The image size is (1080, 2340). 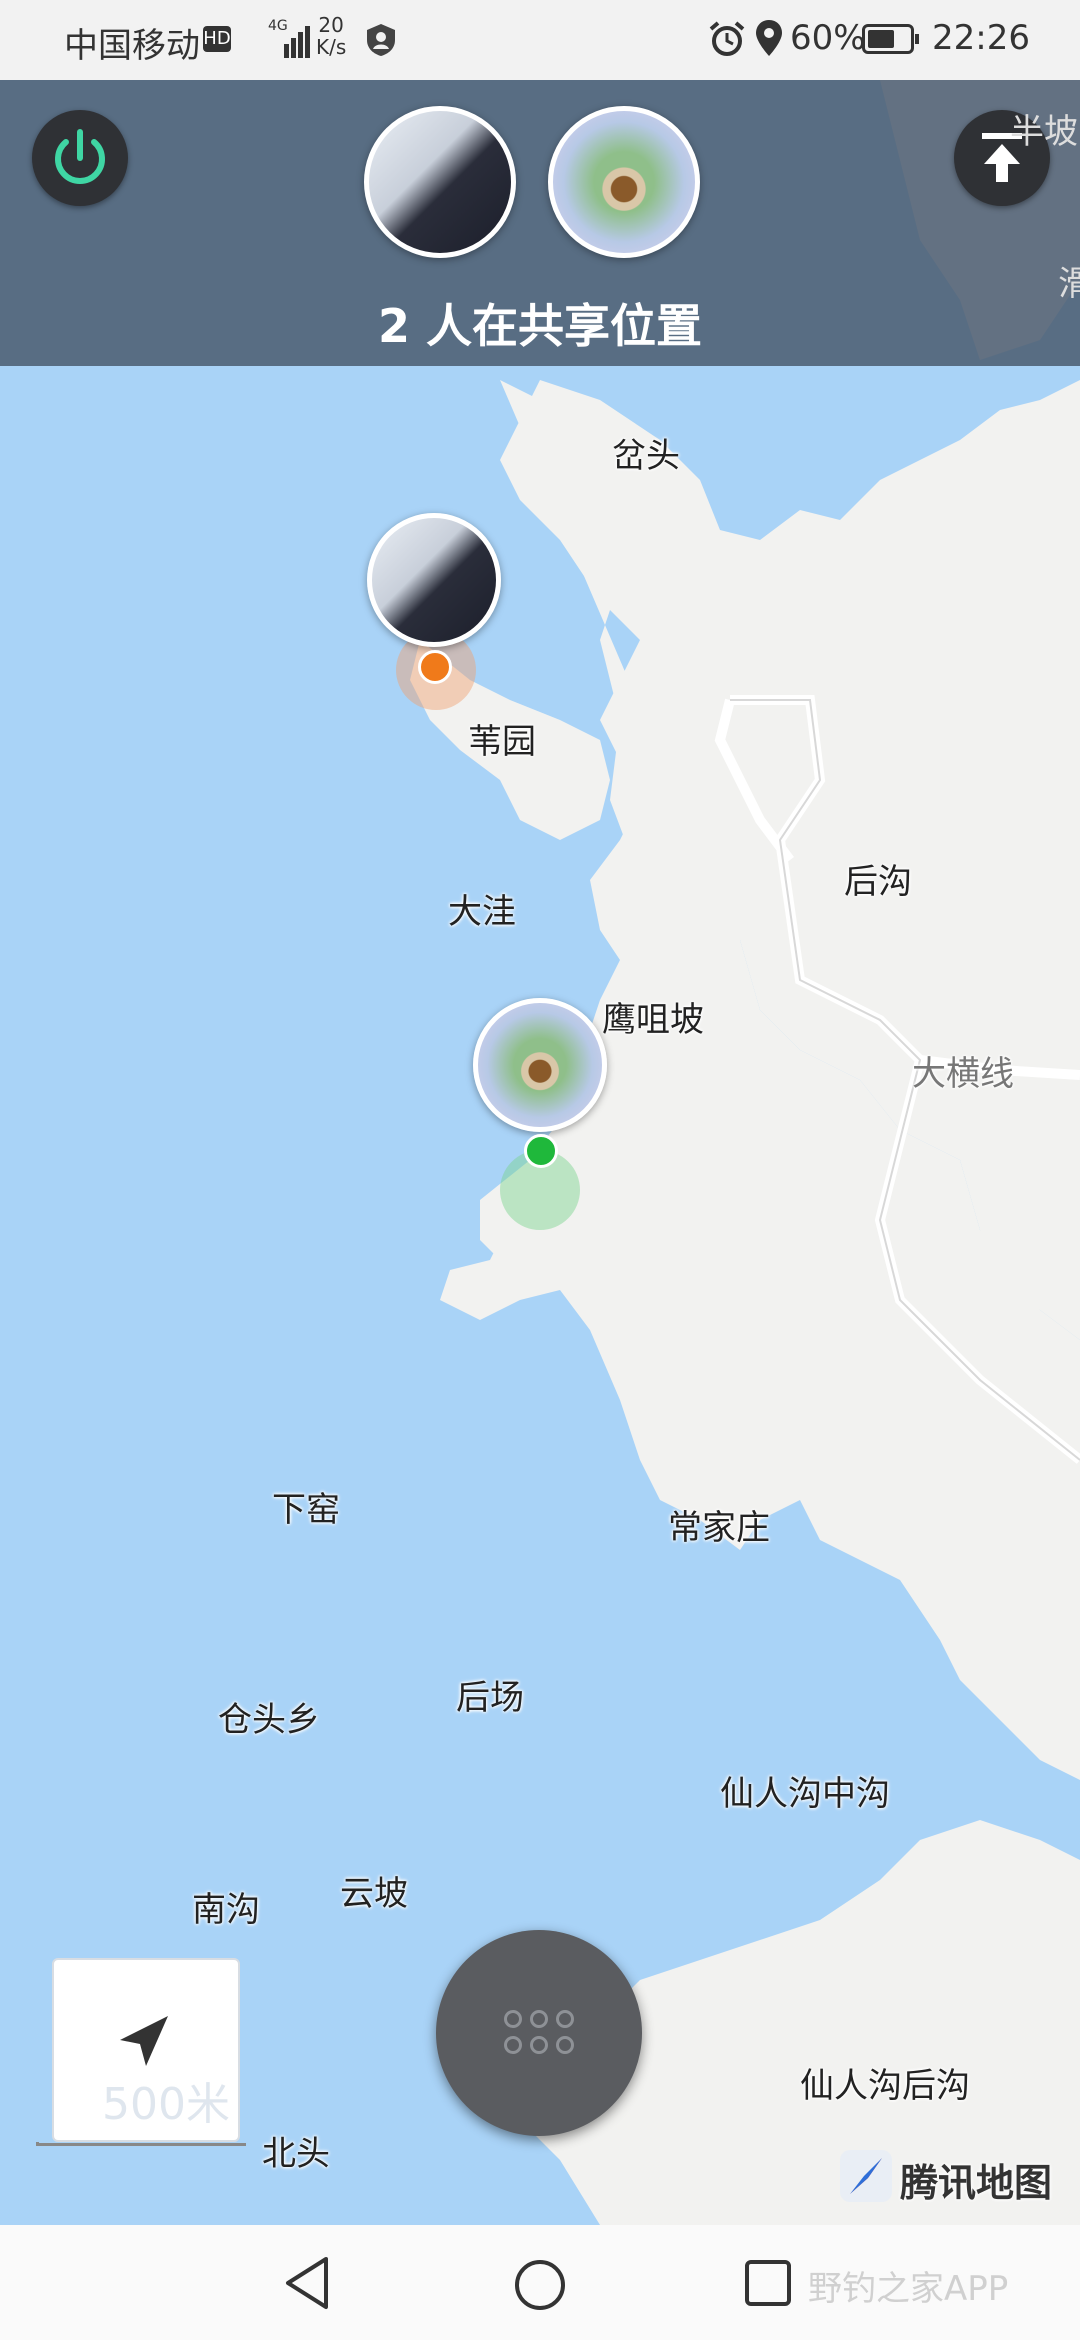 I want to click on navigation-arrow-icon, so click(x=144, y=2041).